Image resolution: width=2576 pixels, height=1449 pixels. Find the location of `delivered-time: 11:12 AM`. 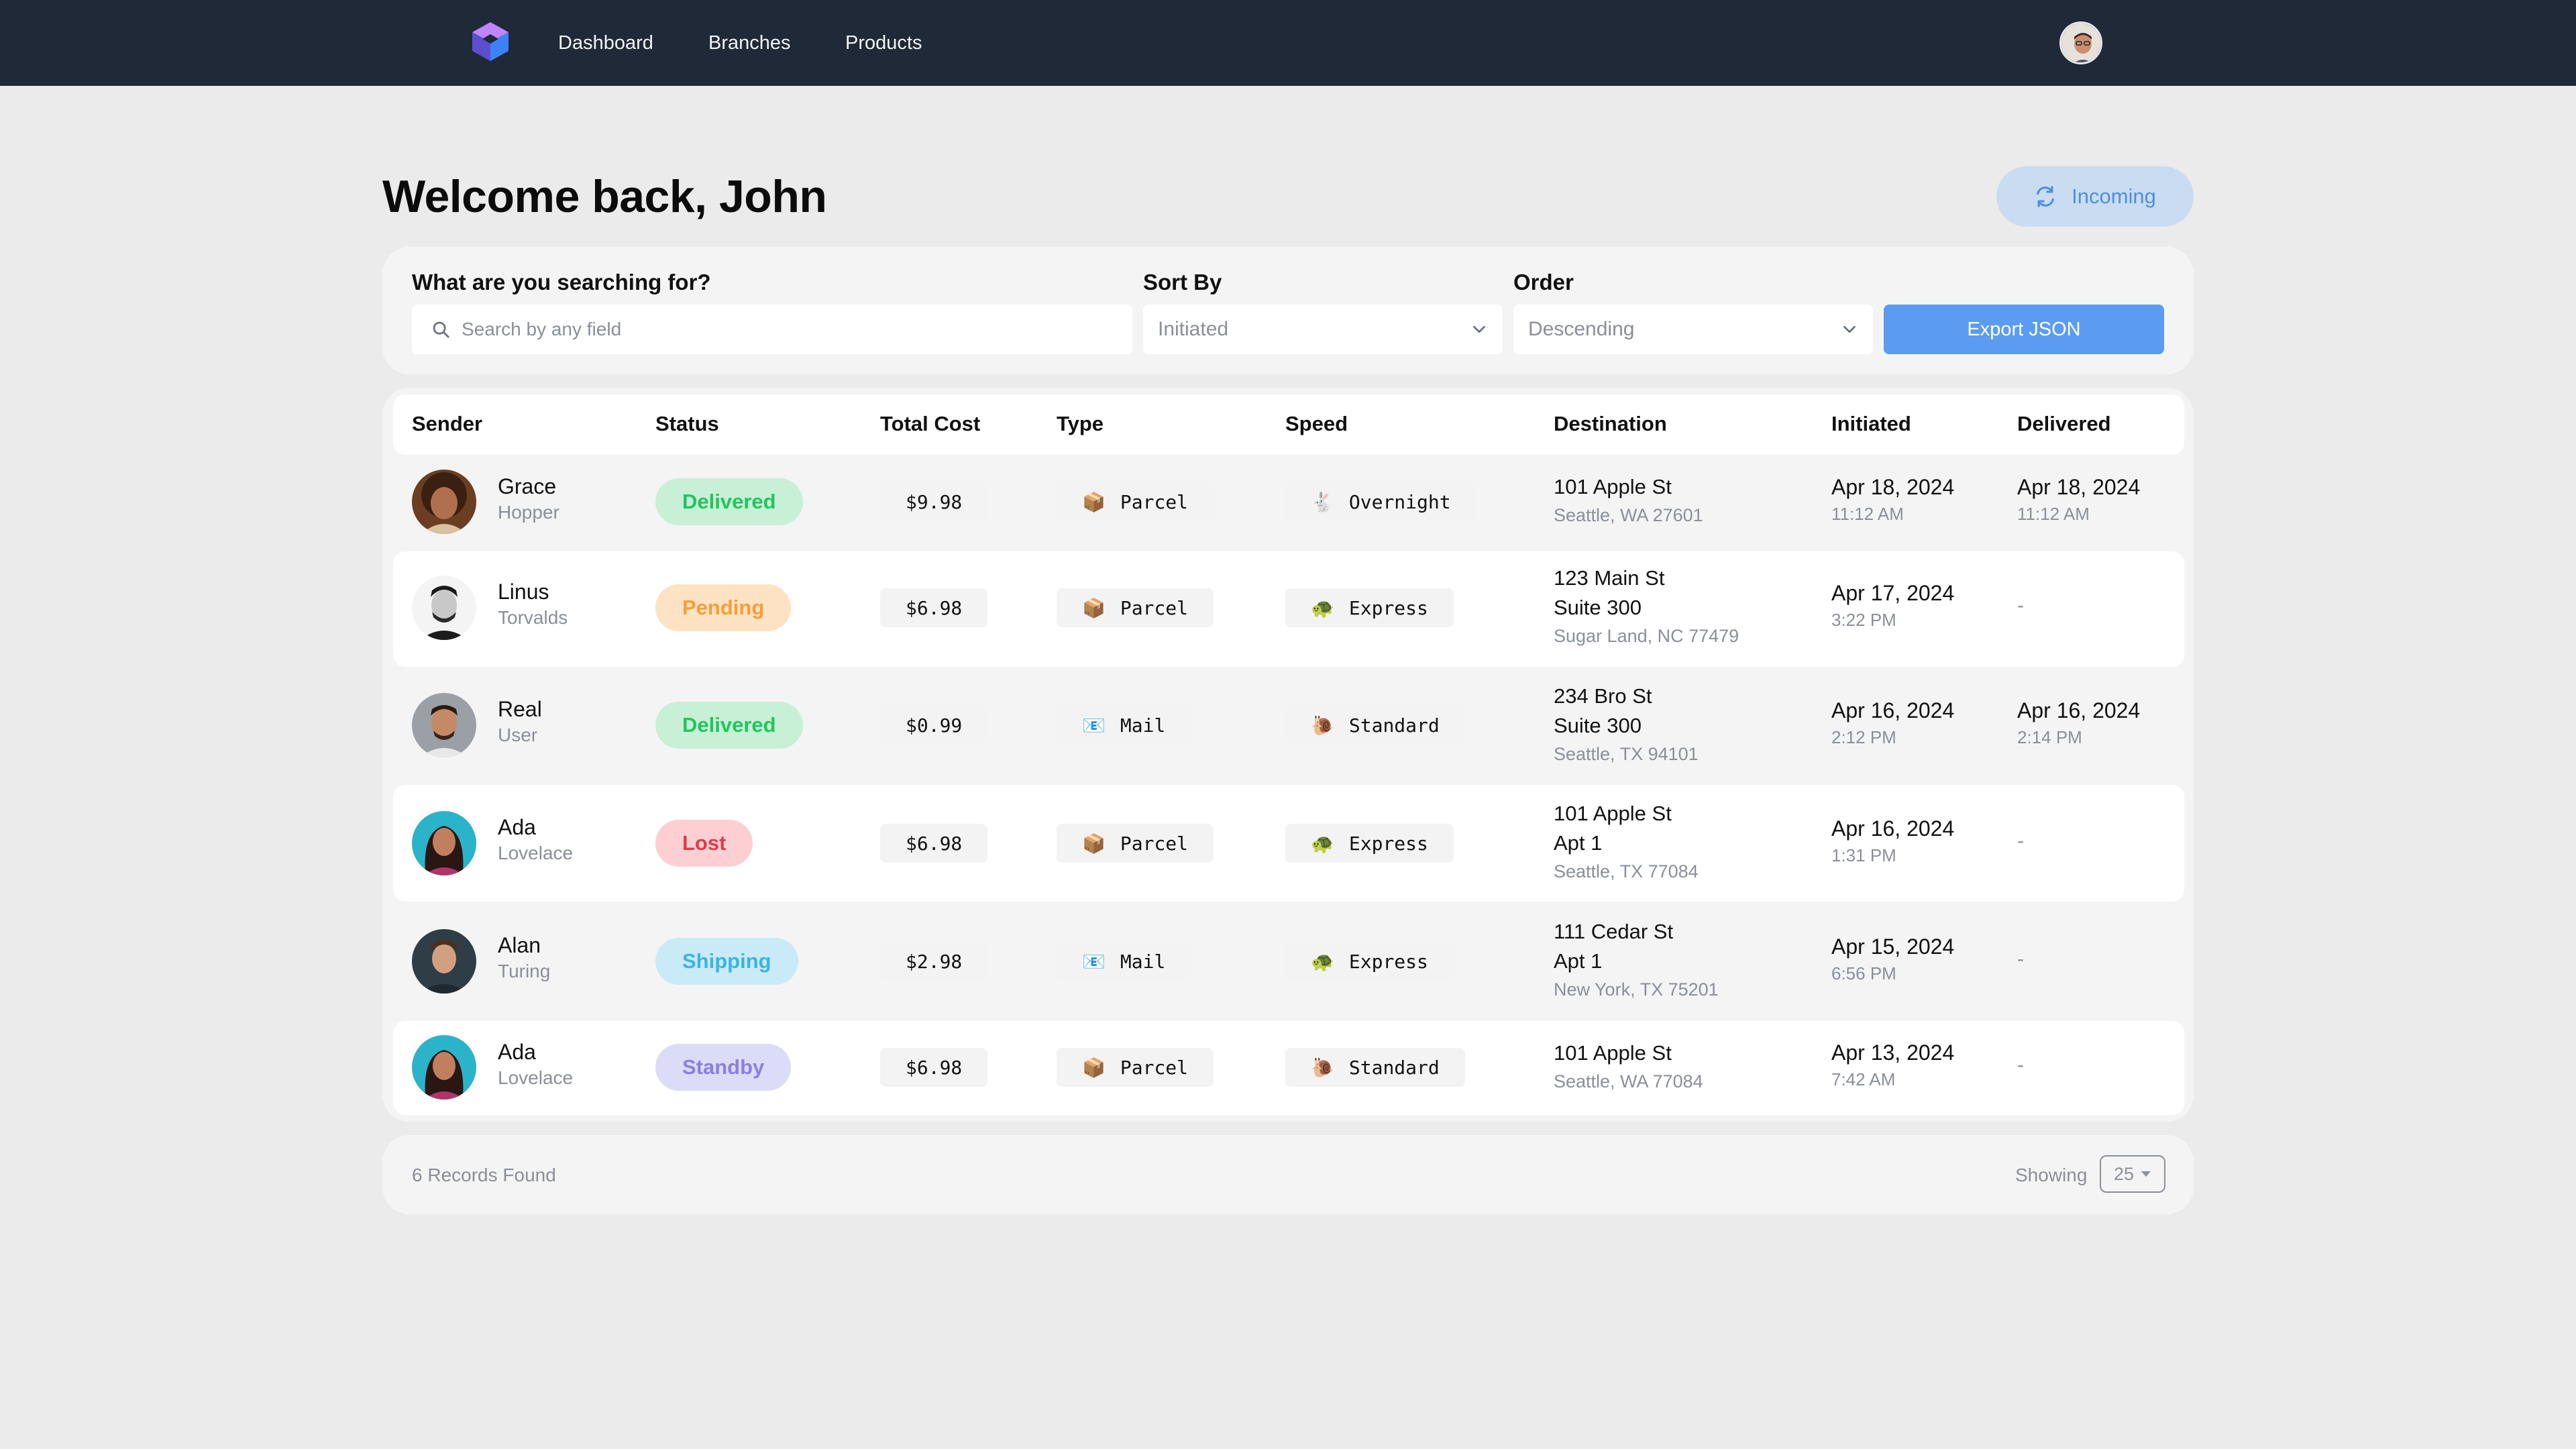

delivered-time: 11:12 AM is located at coordinates (2053, 514).